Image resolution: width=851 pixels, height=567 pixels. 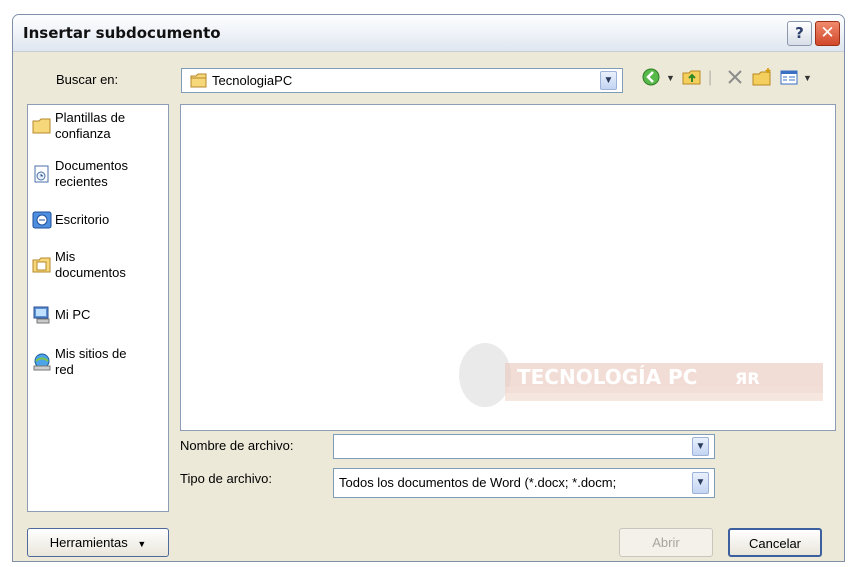 I want to click on watermark-logo-text: ЯR, so click(x=747, y=378).